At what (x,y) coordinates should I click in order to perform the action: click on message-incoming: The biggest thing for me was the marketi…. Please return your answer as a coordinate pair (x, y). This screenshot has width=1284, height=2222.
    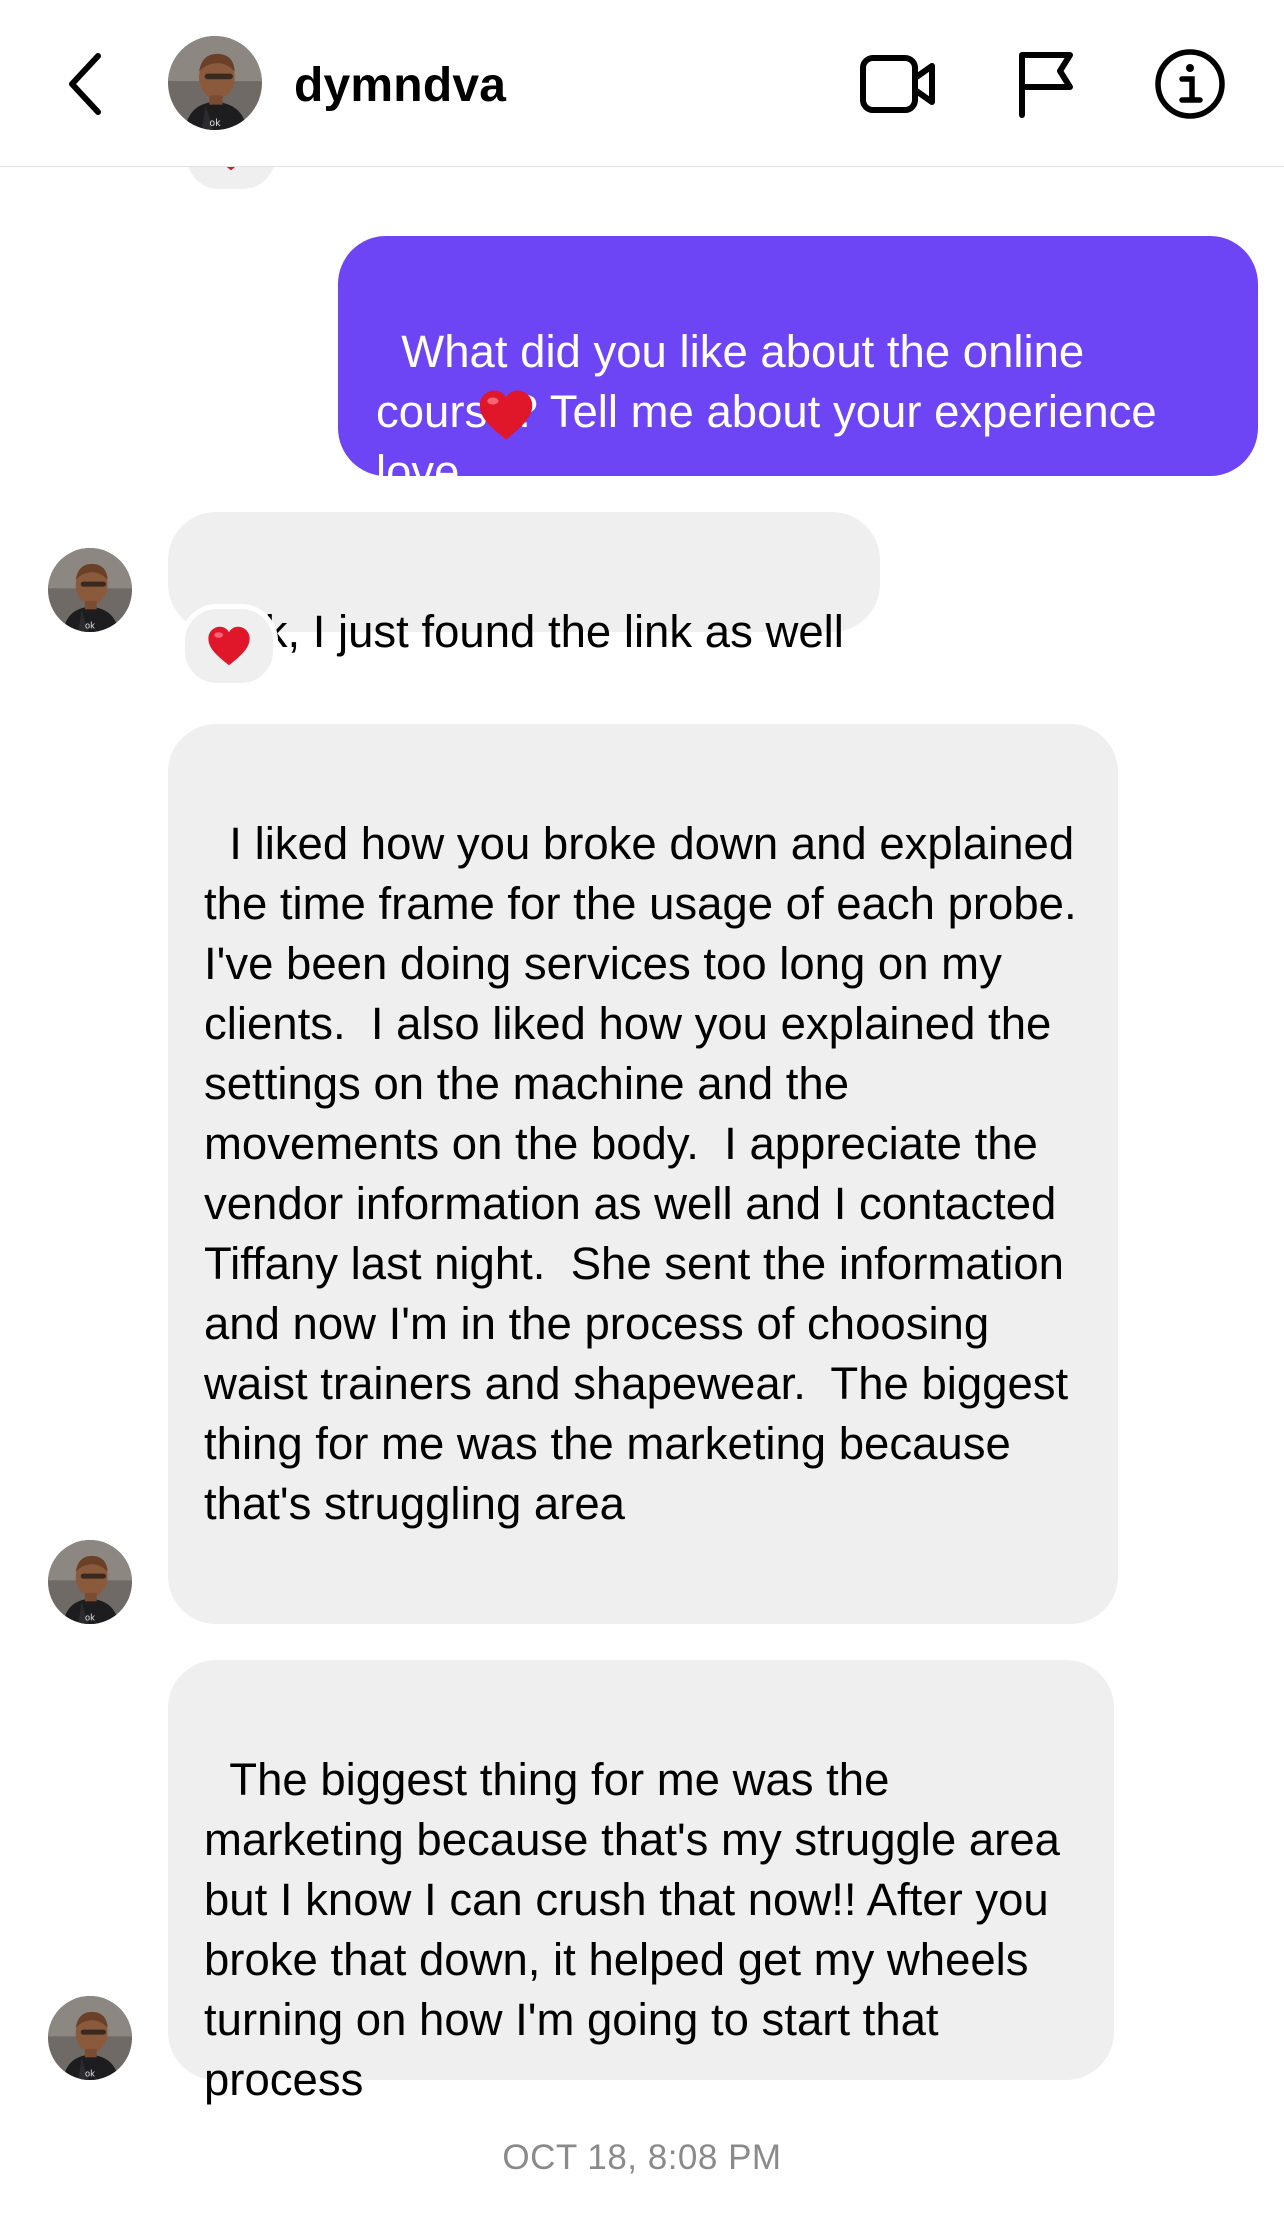
    Looking at the image, I should click on (641, 1882).